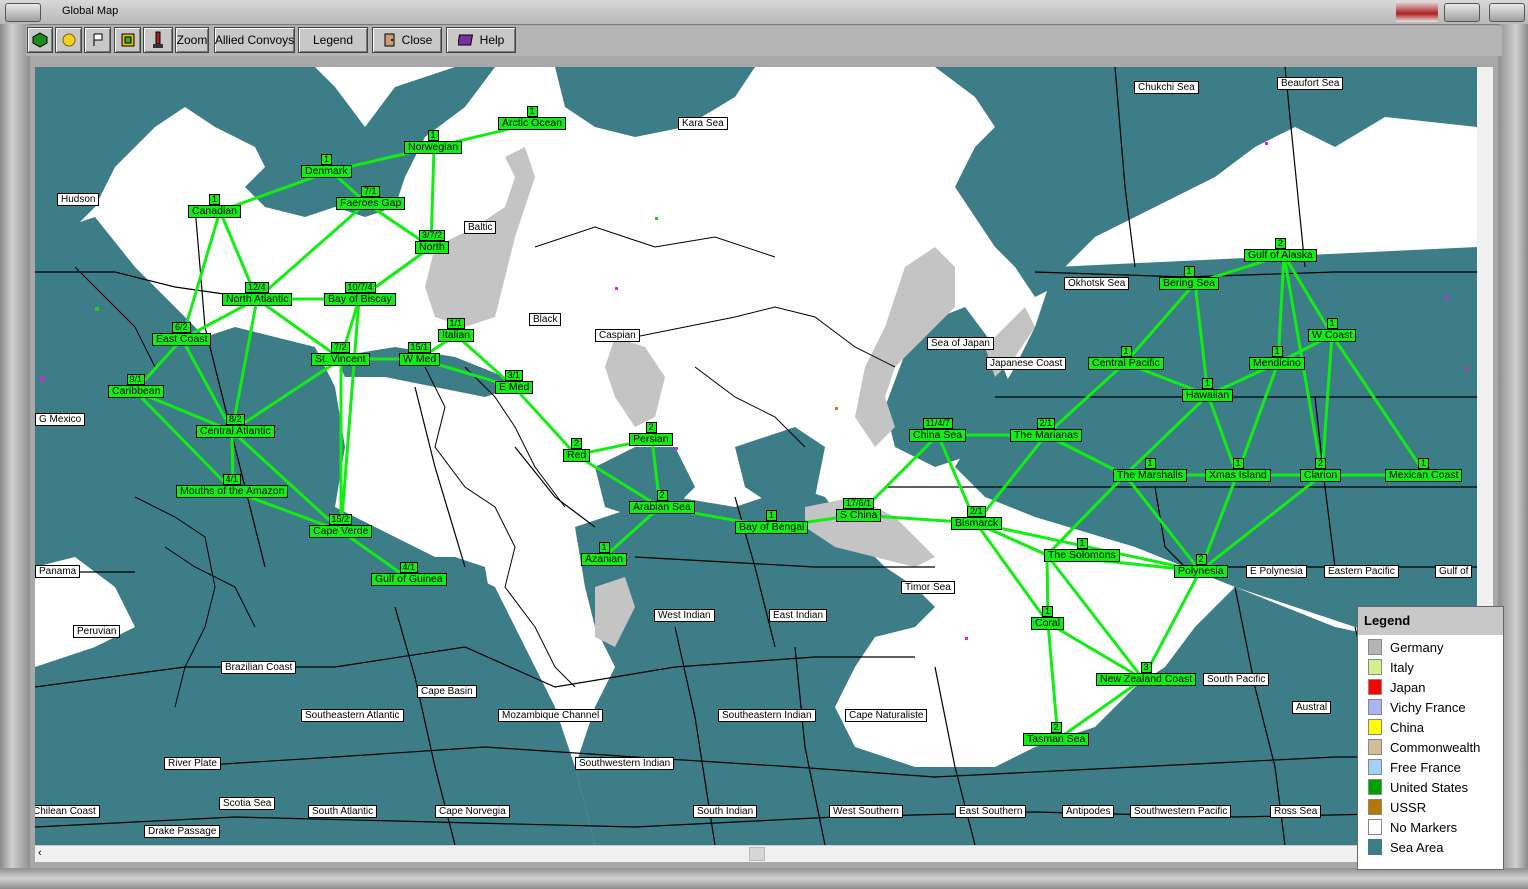 Image resolution: width=1528 pixels, height=889 pixels. I want to click on convoy-zone-label: Central Atlantic, so click(235, 431).